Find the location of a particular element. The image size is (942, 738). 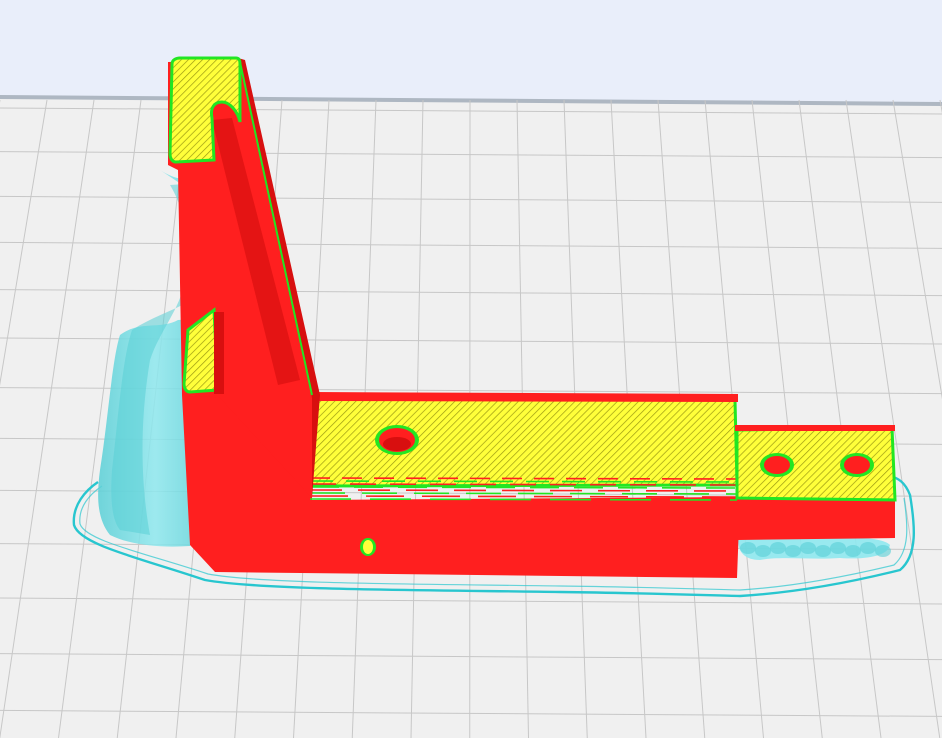

mounting-hole-large is located at coordinates (397, 440).